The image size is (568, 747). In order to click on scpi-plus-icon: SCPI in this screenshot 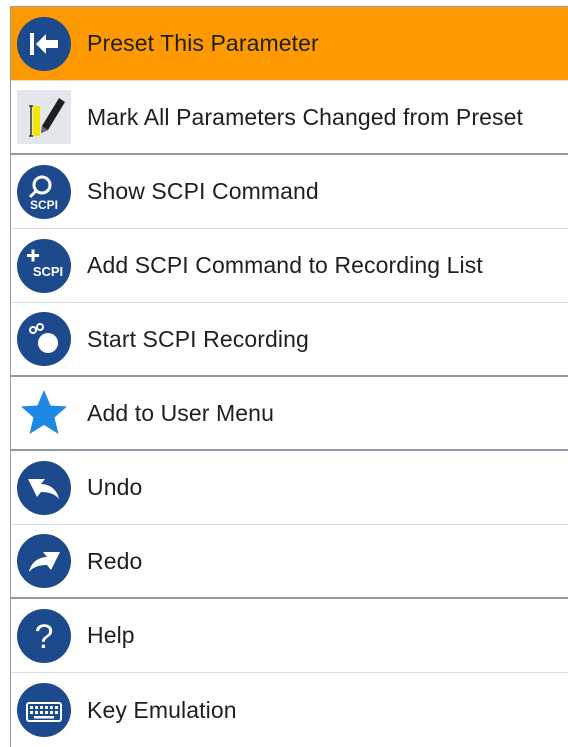, I will do `click(44, 266)`.